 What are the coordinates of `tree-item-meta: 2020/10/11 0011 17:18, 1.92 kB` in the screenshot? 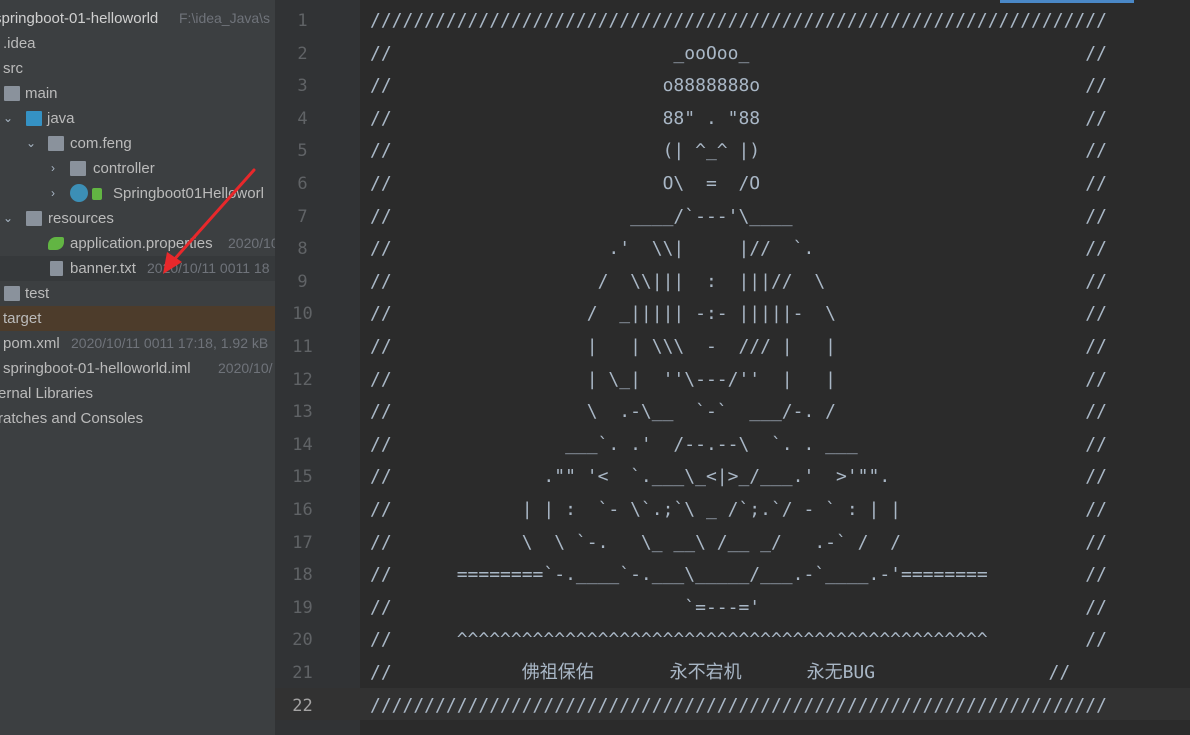 It's located at (170, 343).